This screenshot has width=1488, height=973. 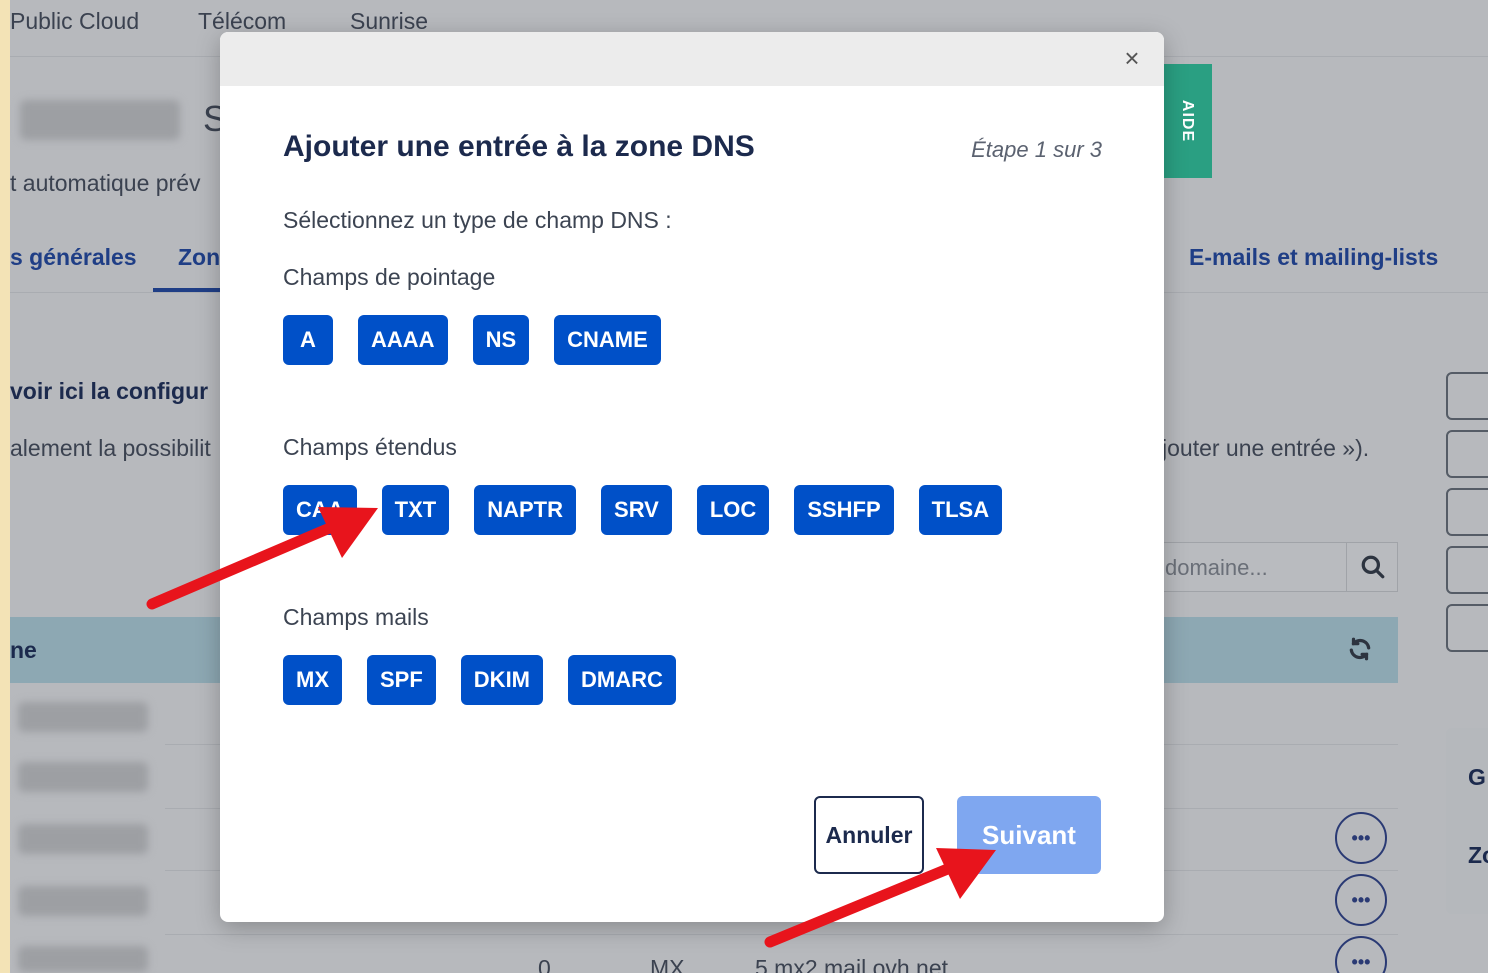 I want to click on tab-dns-zone: Zon, so click(x=199, y=257).